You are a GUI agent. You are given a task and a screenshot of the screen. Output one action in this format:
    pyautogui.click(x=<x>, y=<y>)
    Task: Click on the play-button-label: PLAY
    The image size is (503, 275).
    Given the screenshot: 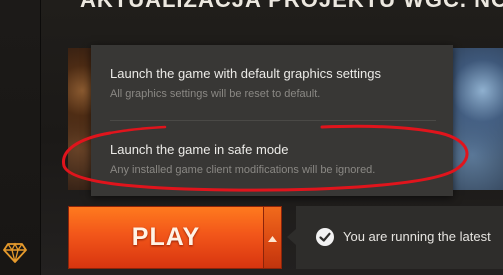 What is the action you would take?
    pyautogui.click(x=166, y=237)
    